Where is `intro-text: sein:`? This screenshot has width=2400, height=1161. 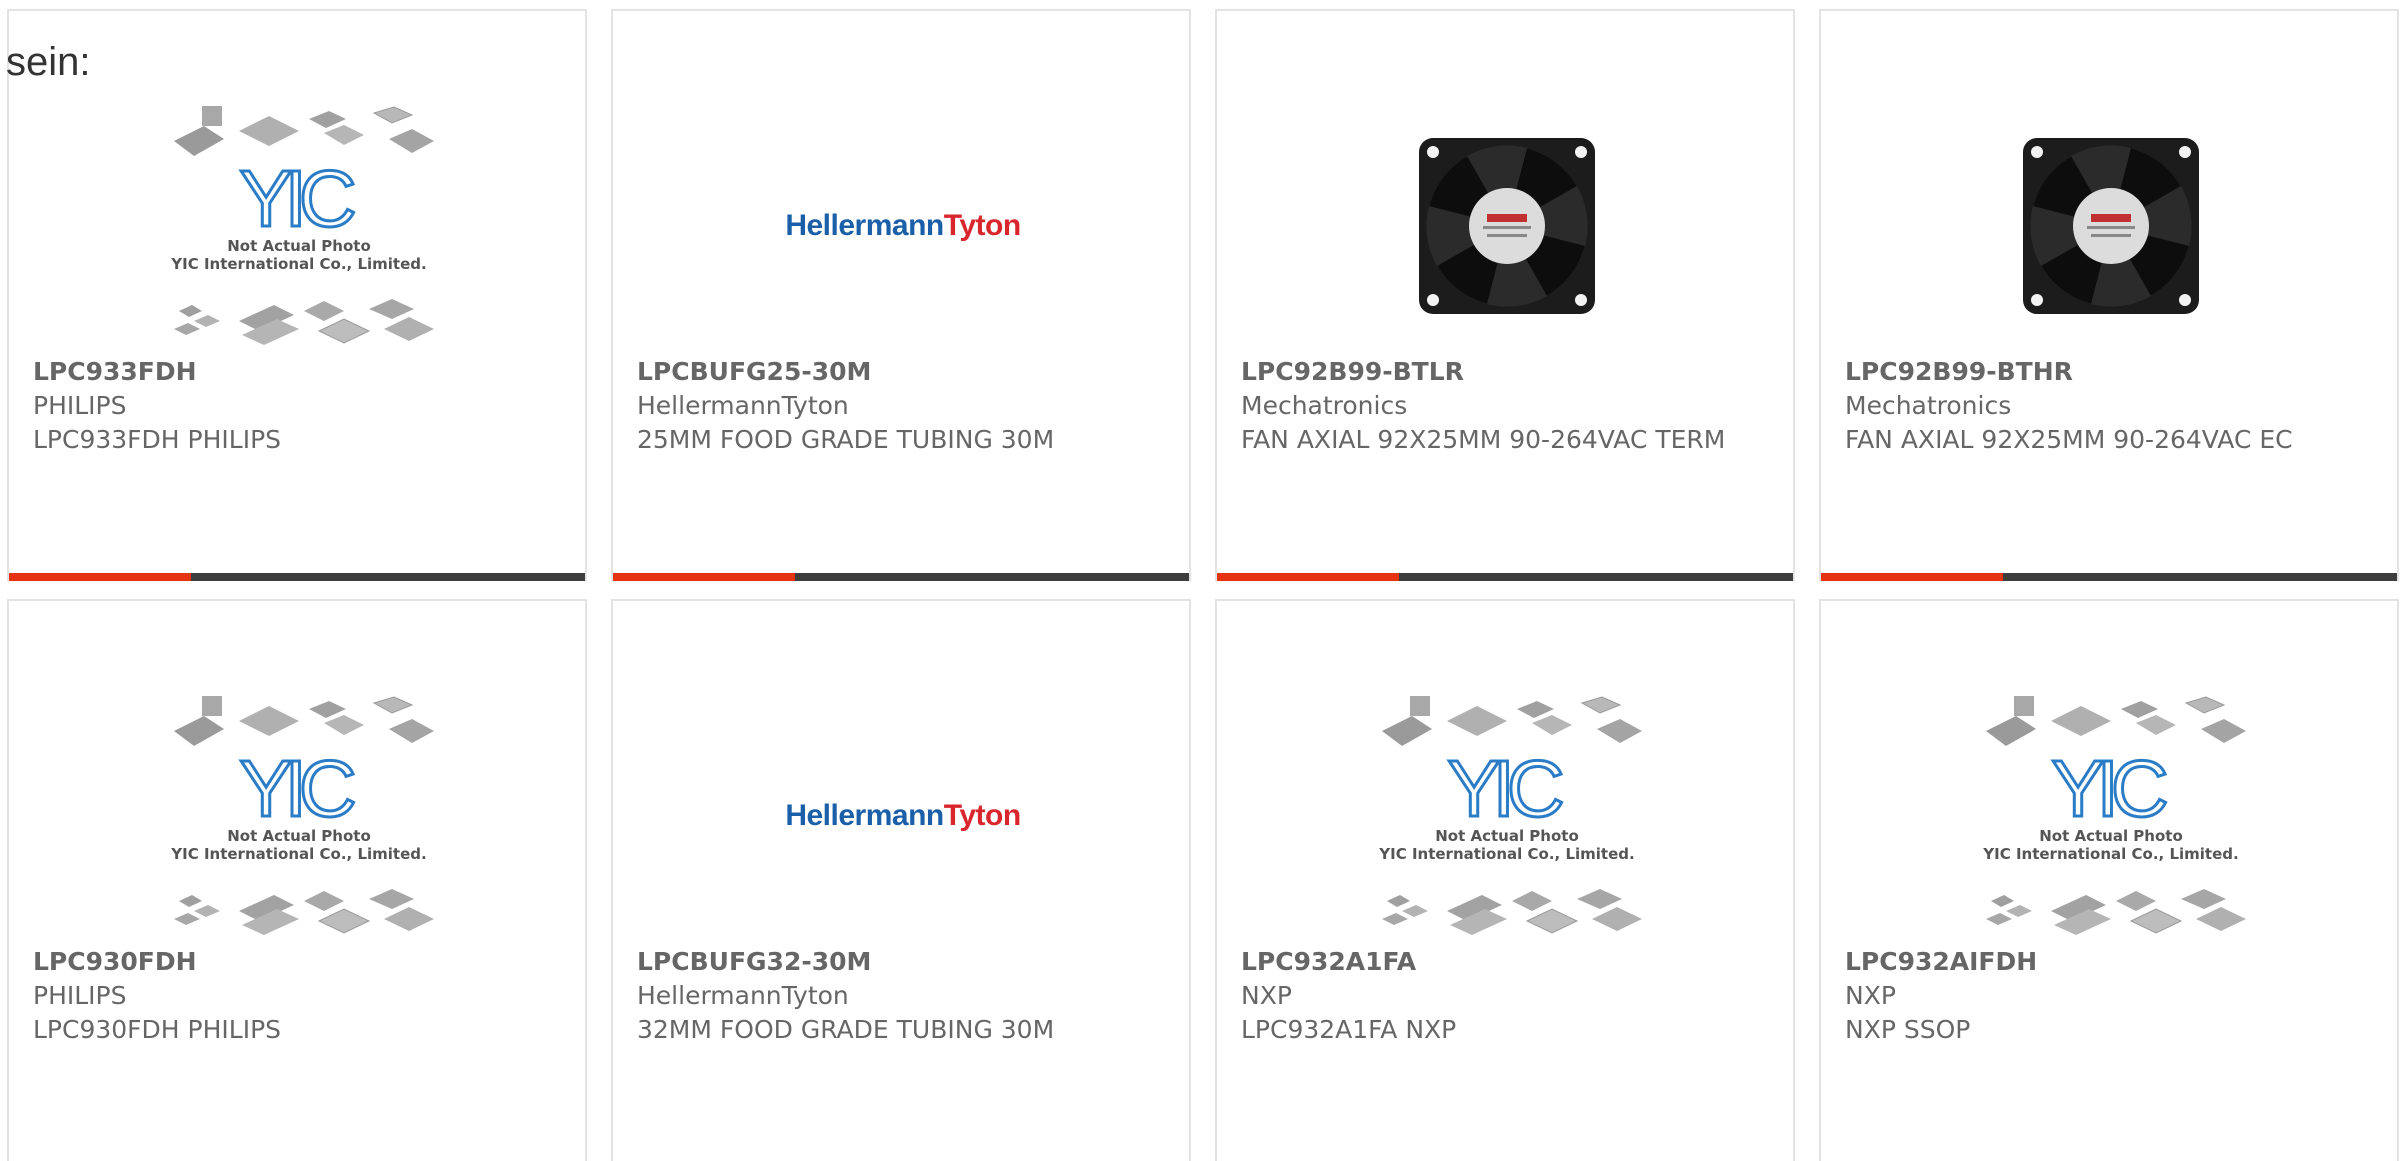 intro-text: sein: is located at coordinates (48, 62).